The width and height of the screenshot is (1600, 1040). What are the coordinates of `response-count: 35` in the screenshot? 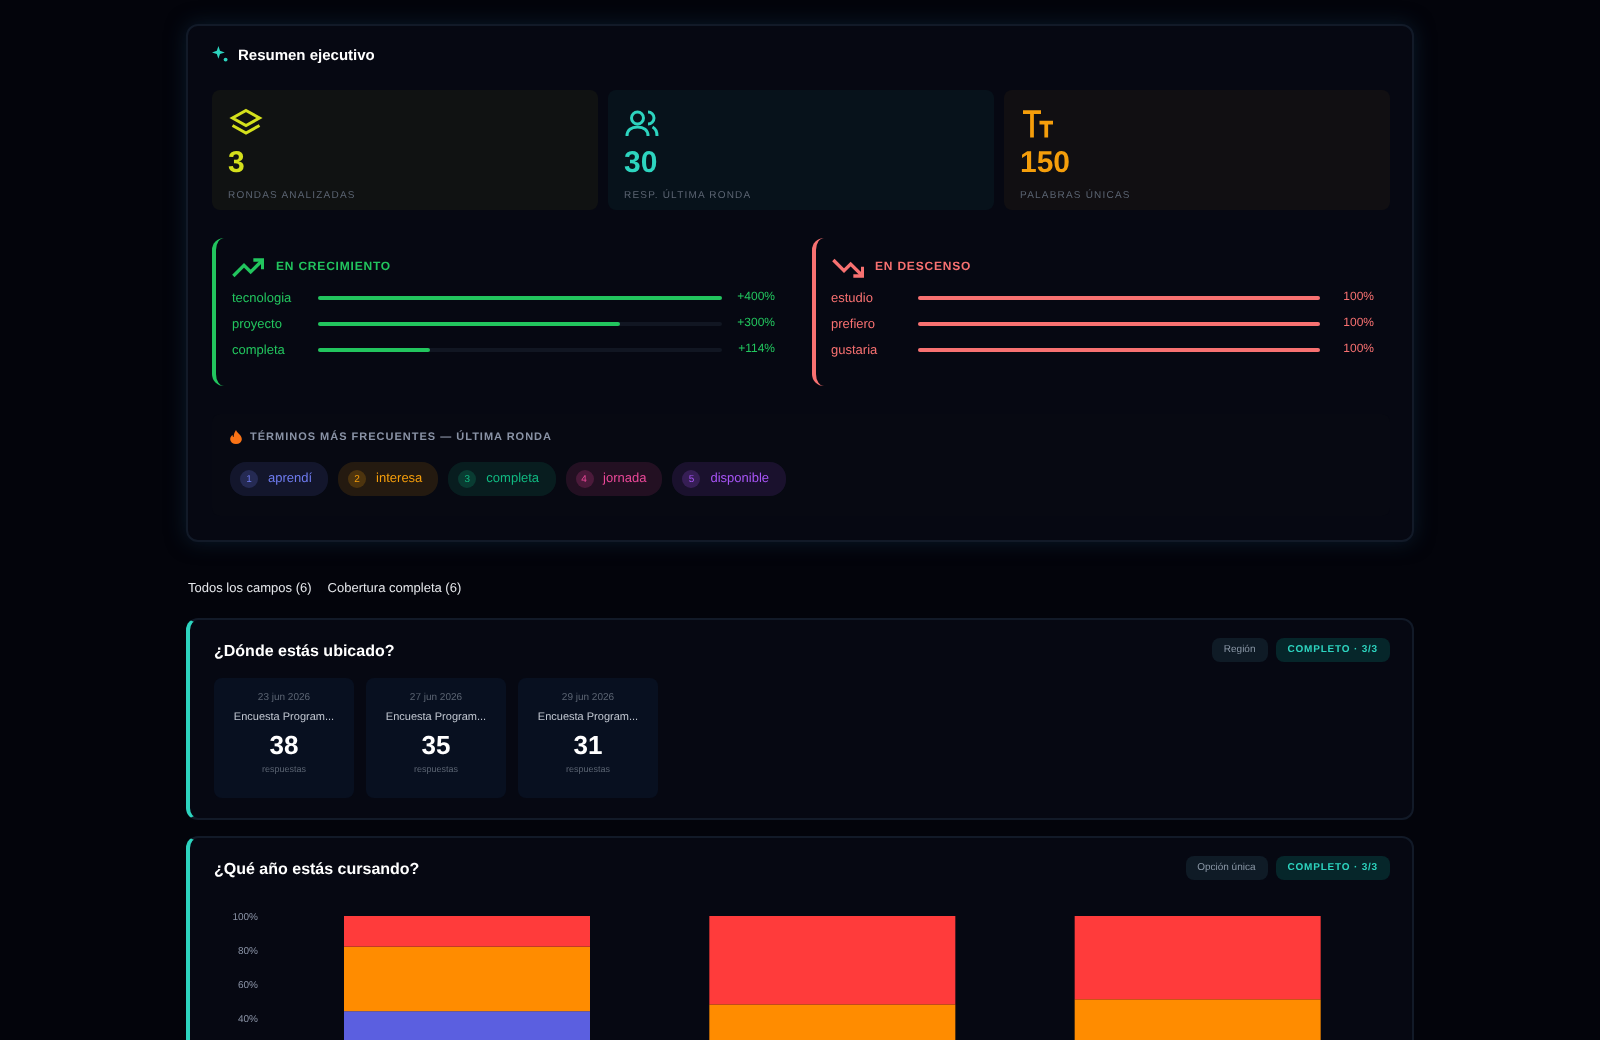 It's located at (436, 745).